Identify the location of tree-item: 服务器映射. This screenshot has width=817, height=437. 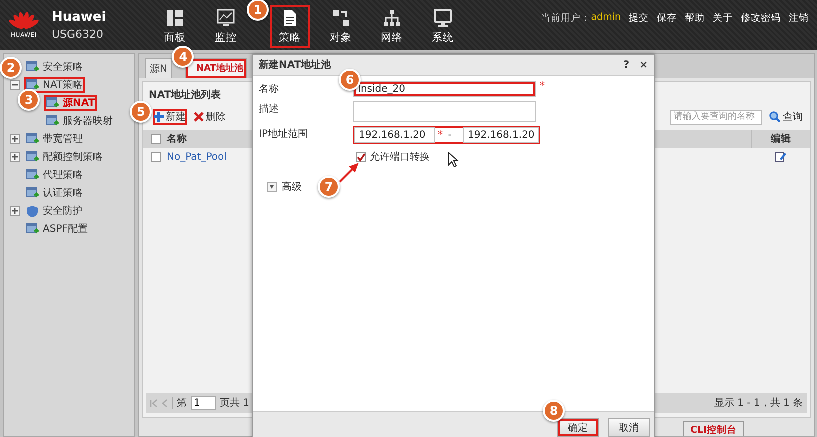
(79, 121).